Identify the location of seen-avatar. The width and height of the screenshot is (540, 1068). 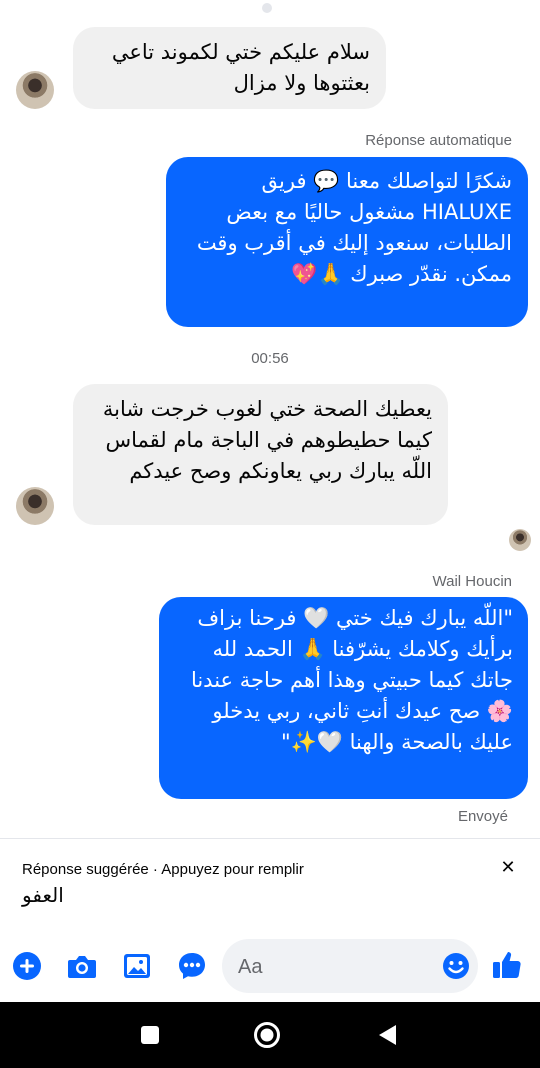
(520, 540).